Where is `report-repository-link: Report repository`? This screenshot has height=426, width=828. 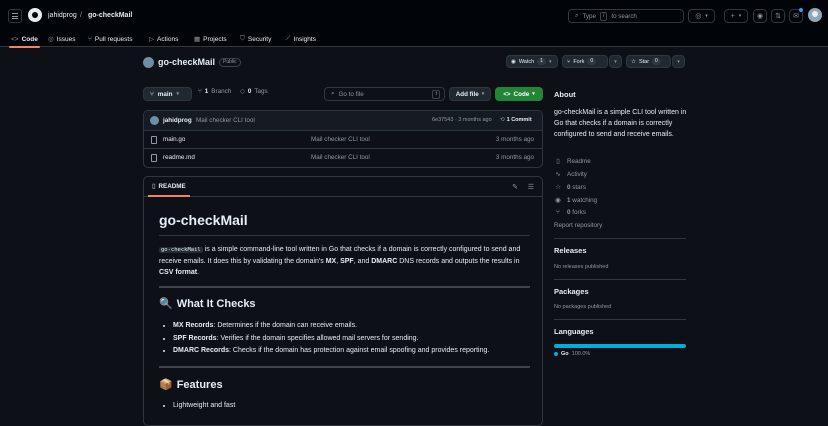 report-repository-link: Report repository is located at coordinates (578, 225).